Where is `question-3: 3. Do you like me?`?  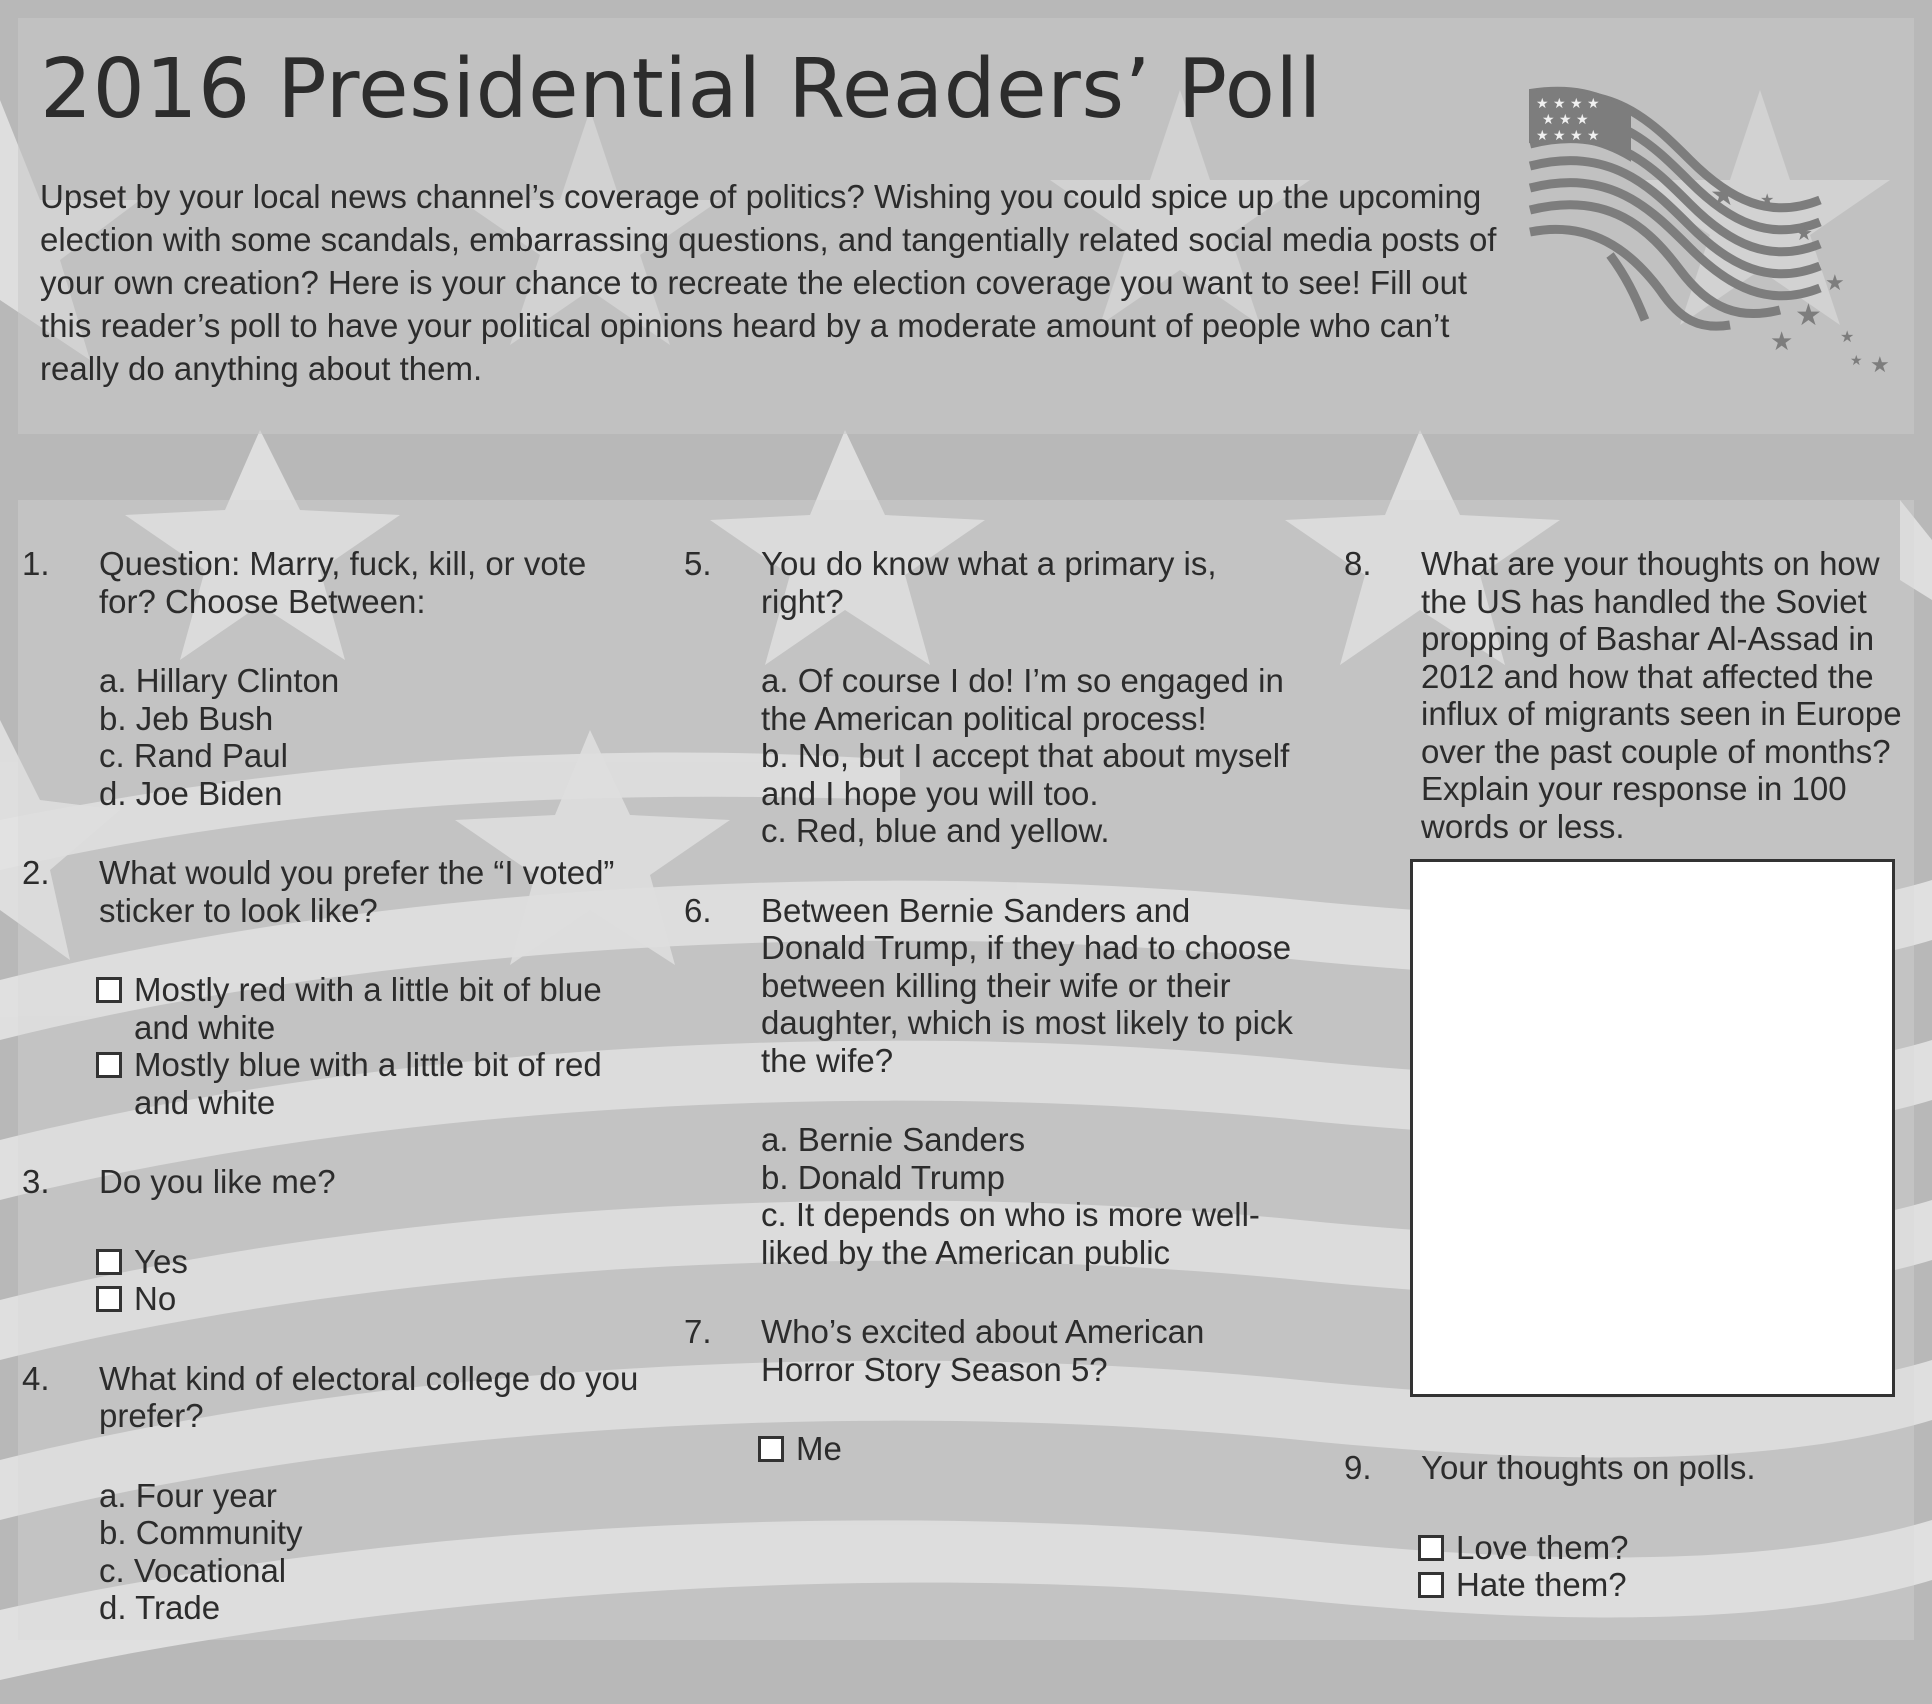 question-3: 3. Do you like me? is located at coordinates (332, 1182).